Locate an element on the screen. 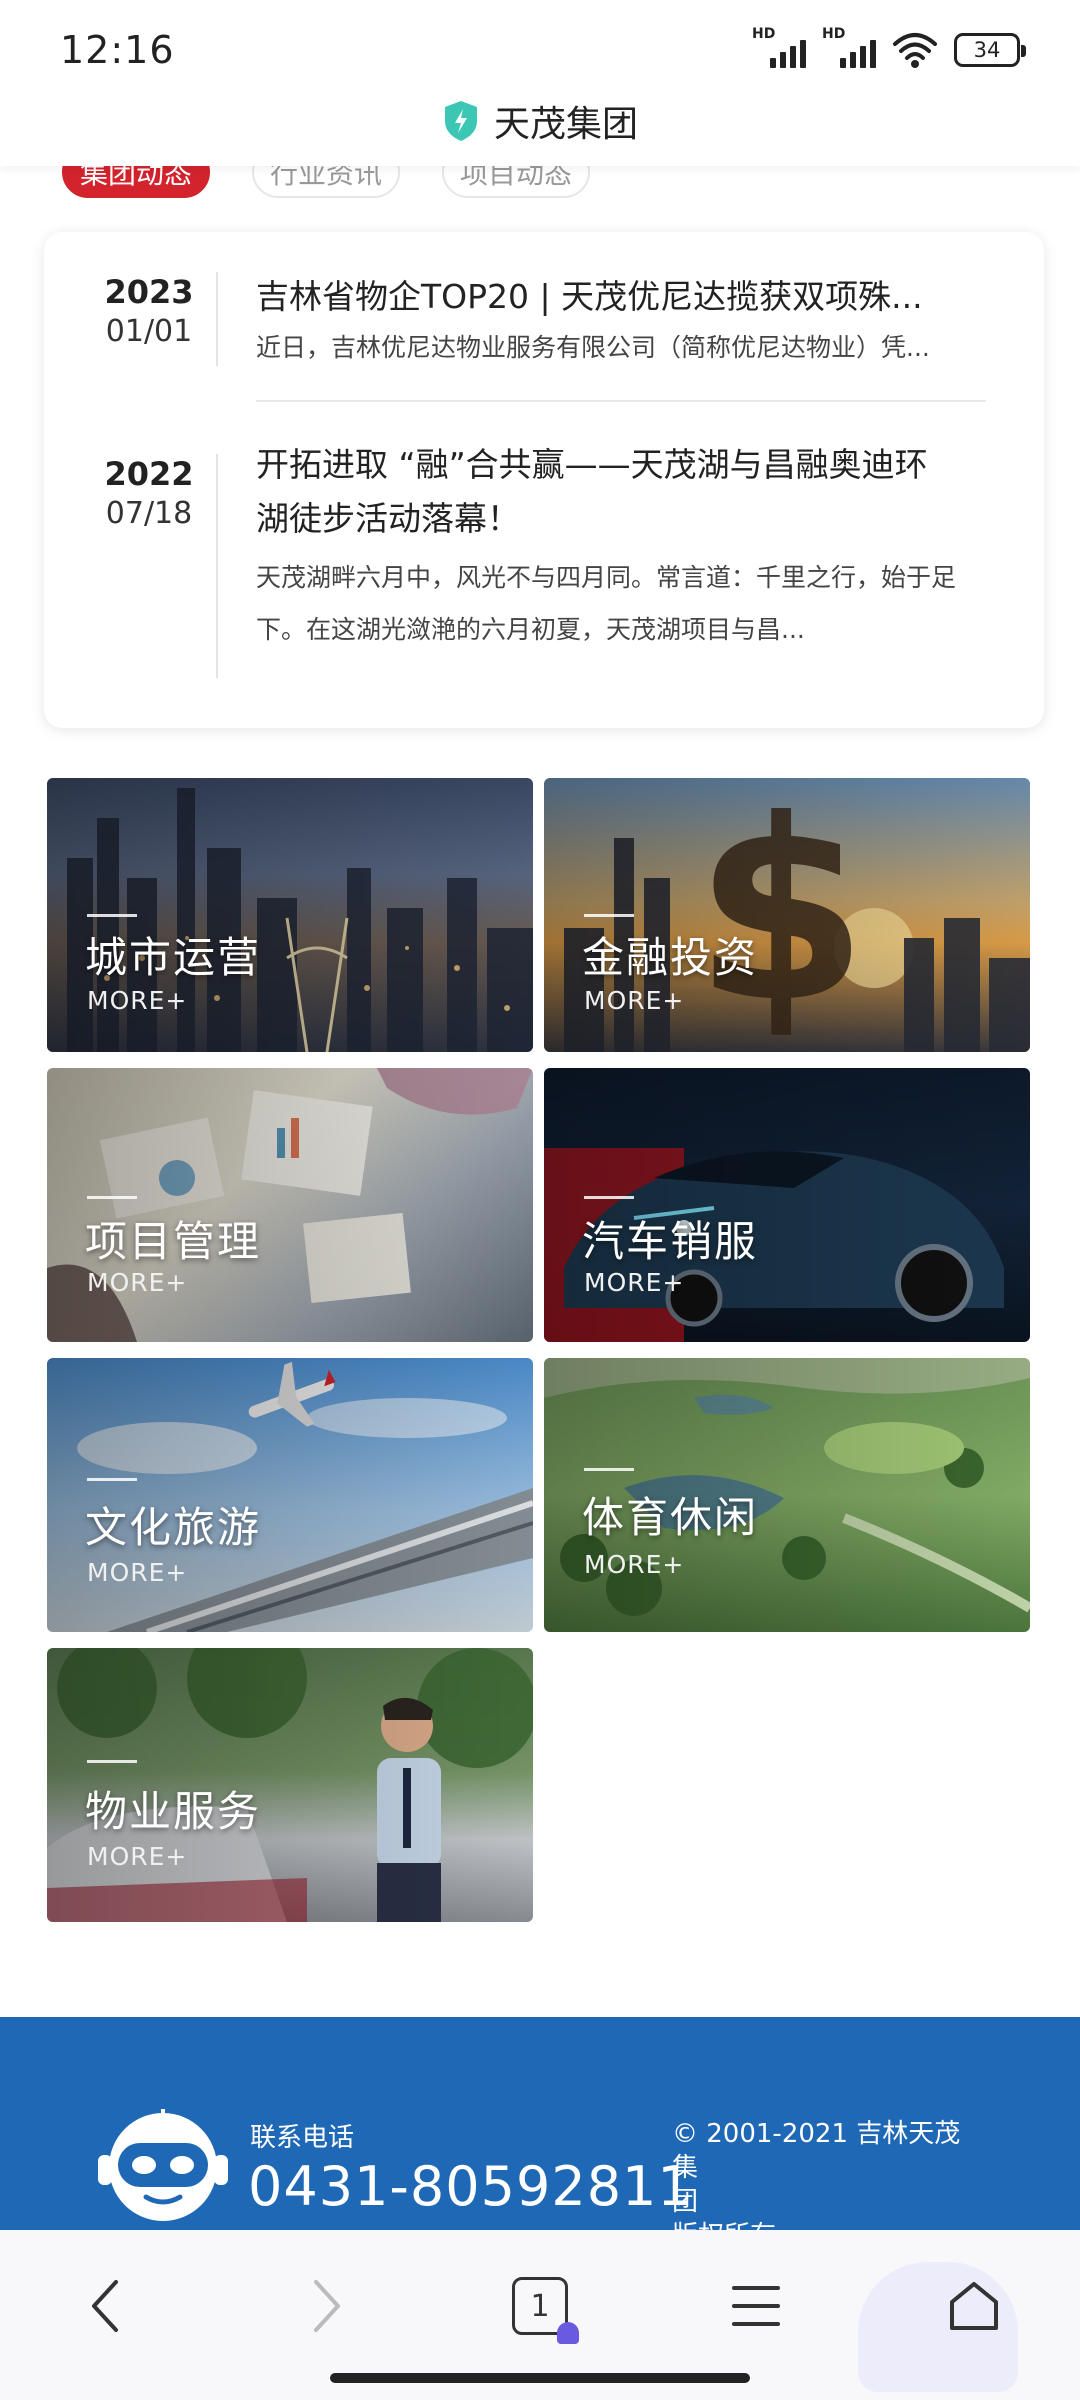 The image size is (1080, 2400). page-title: 天茂集团 is located at coordinates (565, 124).